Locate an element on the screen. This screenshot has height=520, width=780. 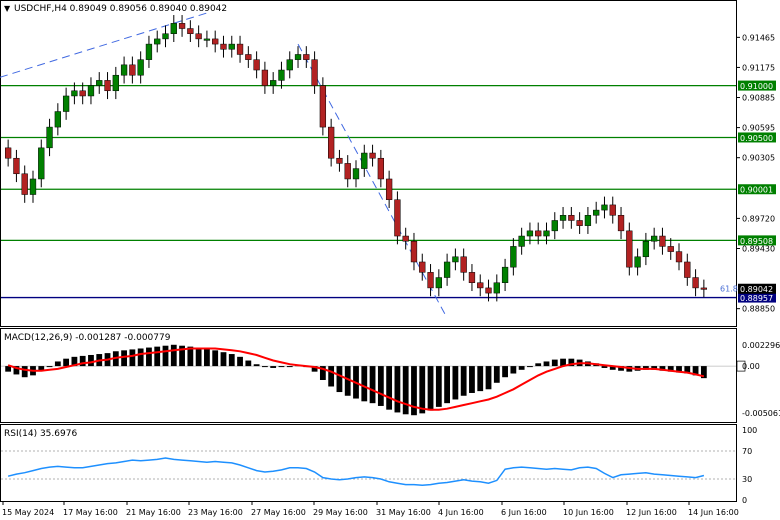
macd-tick-label: 0.00 is located at coordinates (751, 366).